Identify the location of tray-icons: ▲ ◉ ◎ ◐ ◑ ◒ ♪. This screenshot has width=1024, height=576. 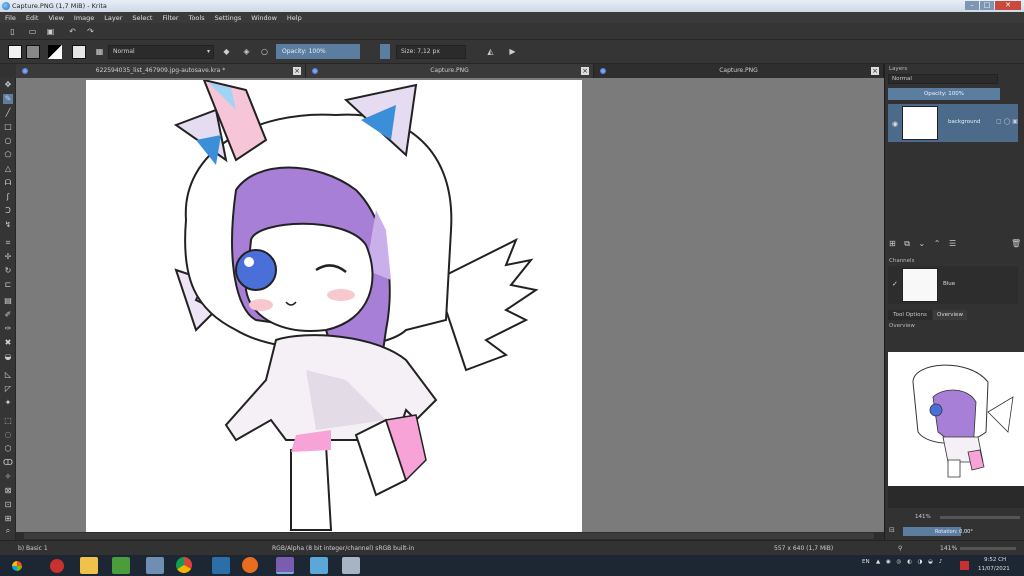
(910, 562).